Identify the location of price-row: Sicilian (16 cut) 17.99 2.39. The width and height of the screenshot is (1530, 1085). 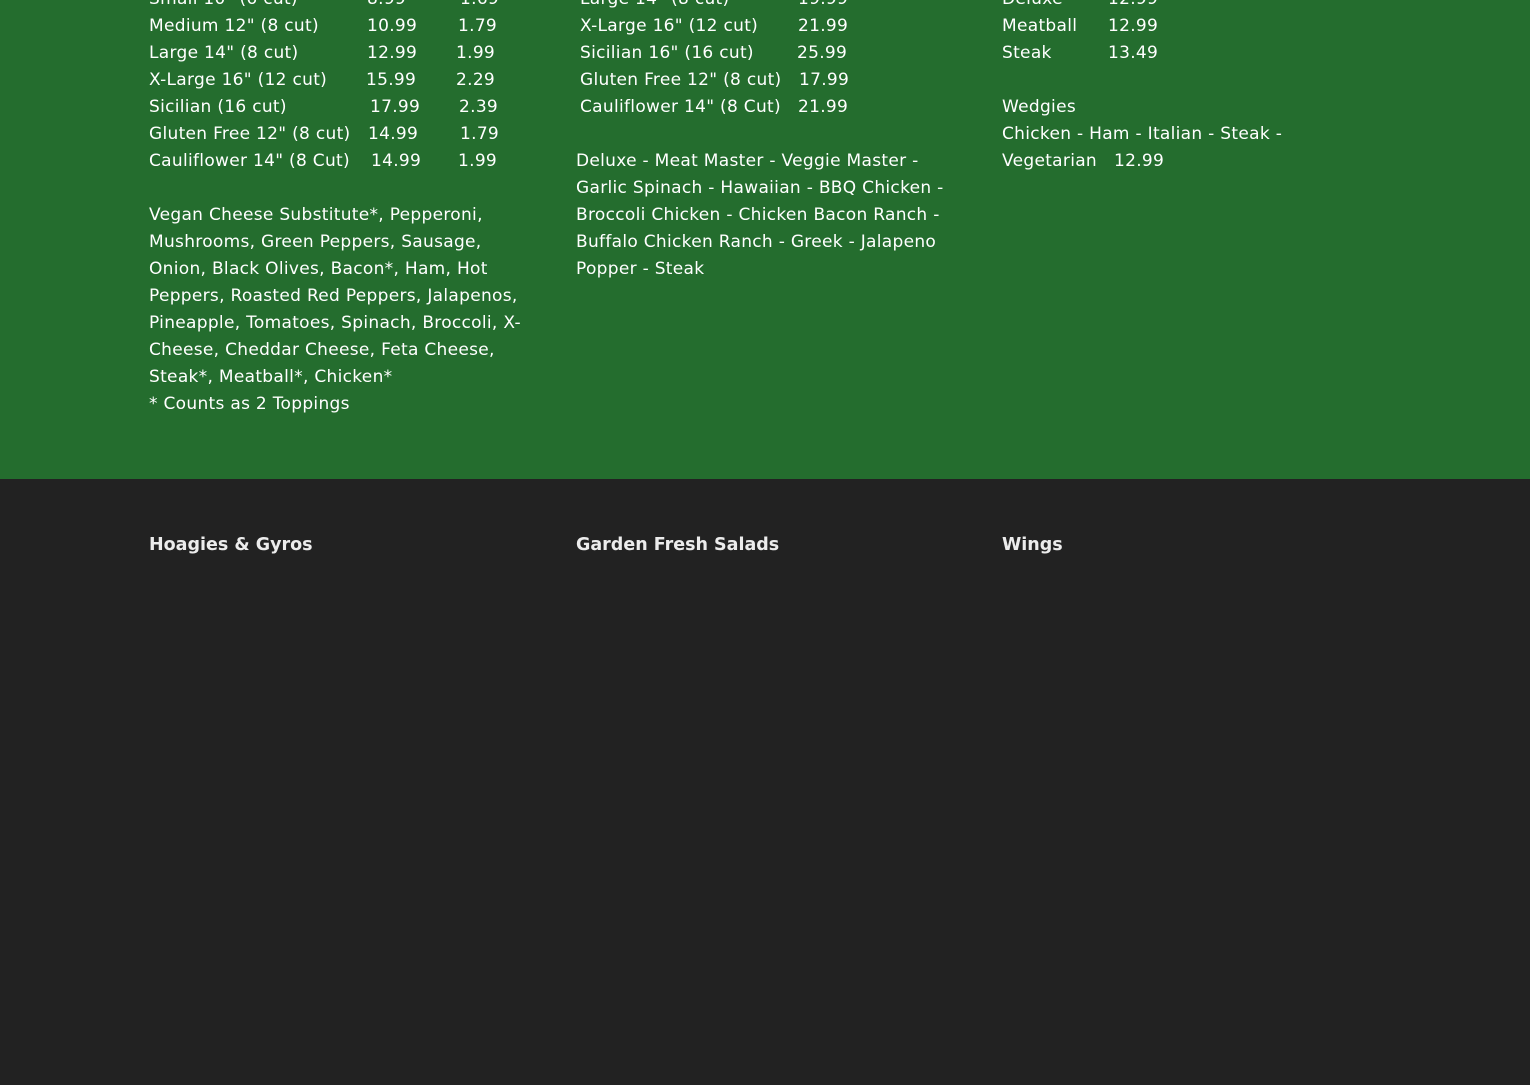
(339, 107).